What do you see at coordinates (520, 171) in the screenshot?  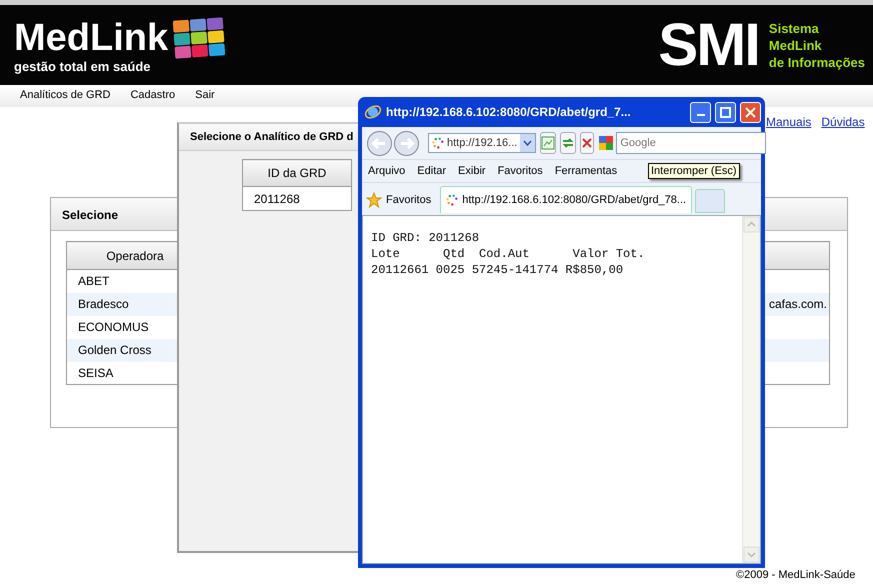 I see `menu-item: Favoritos` at bounding box center [520, 171].